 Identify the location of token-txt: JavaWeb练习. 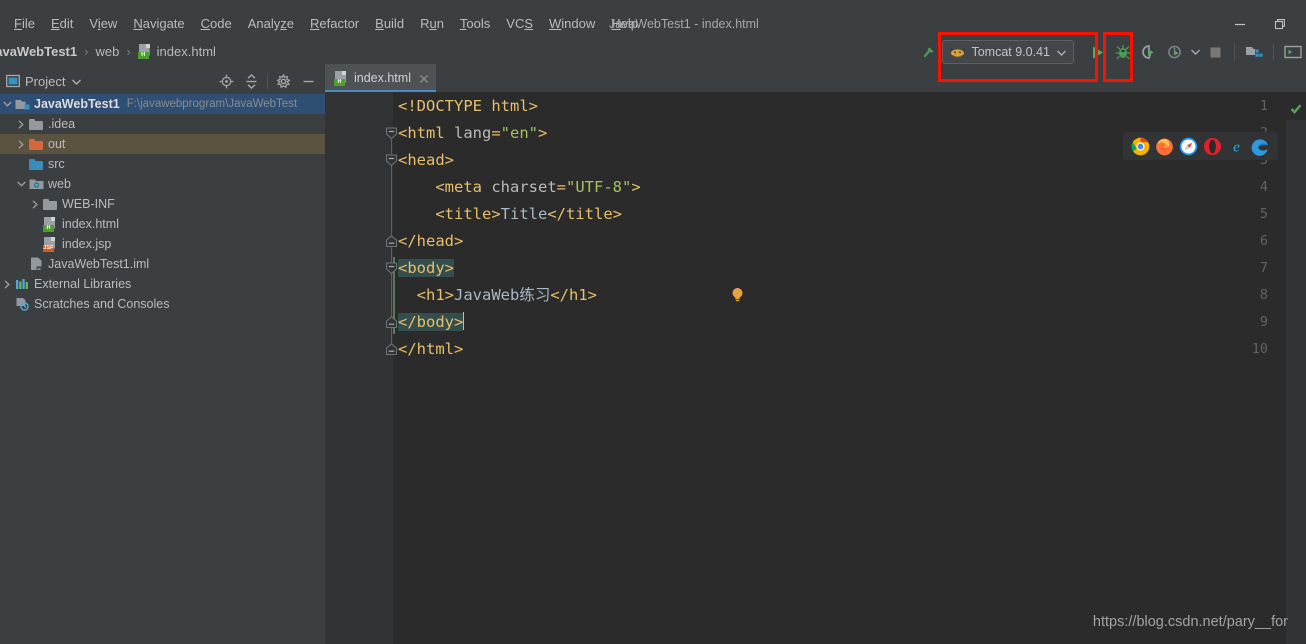
(502, 295).